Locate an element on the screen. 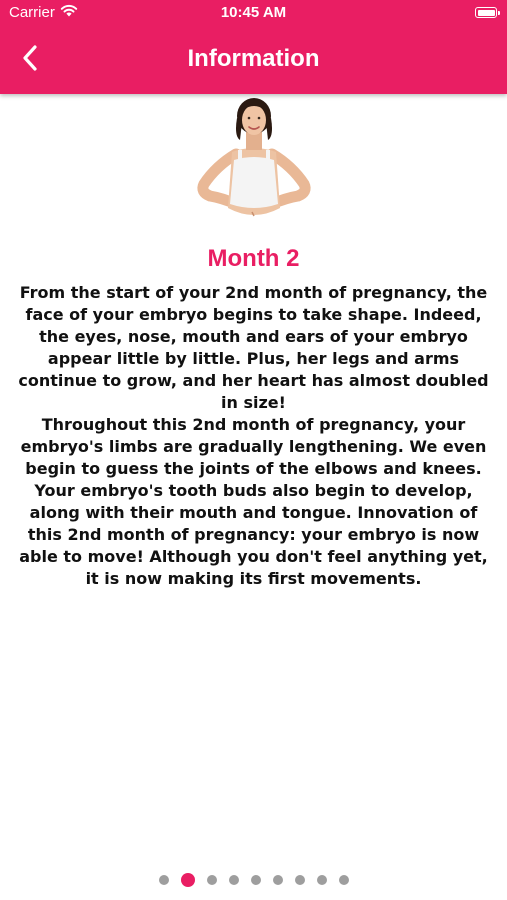  navigation-bar: Information is located at coordinates (253, 60).